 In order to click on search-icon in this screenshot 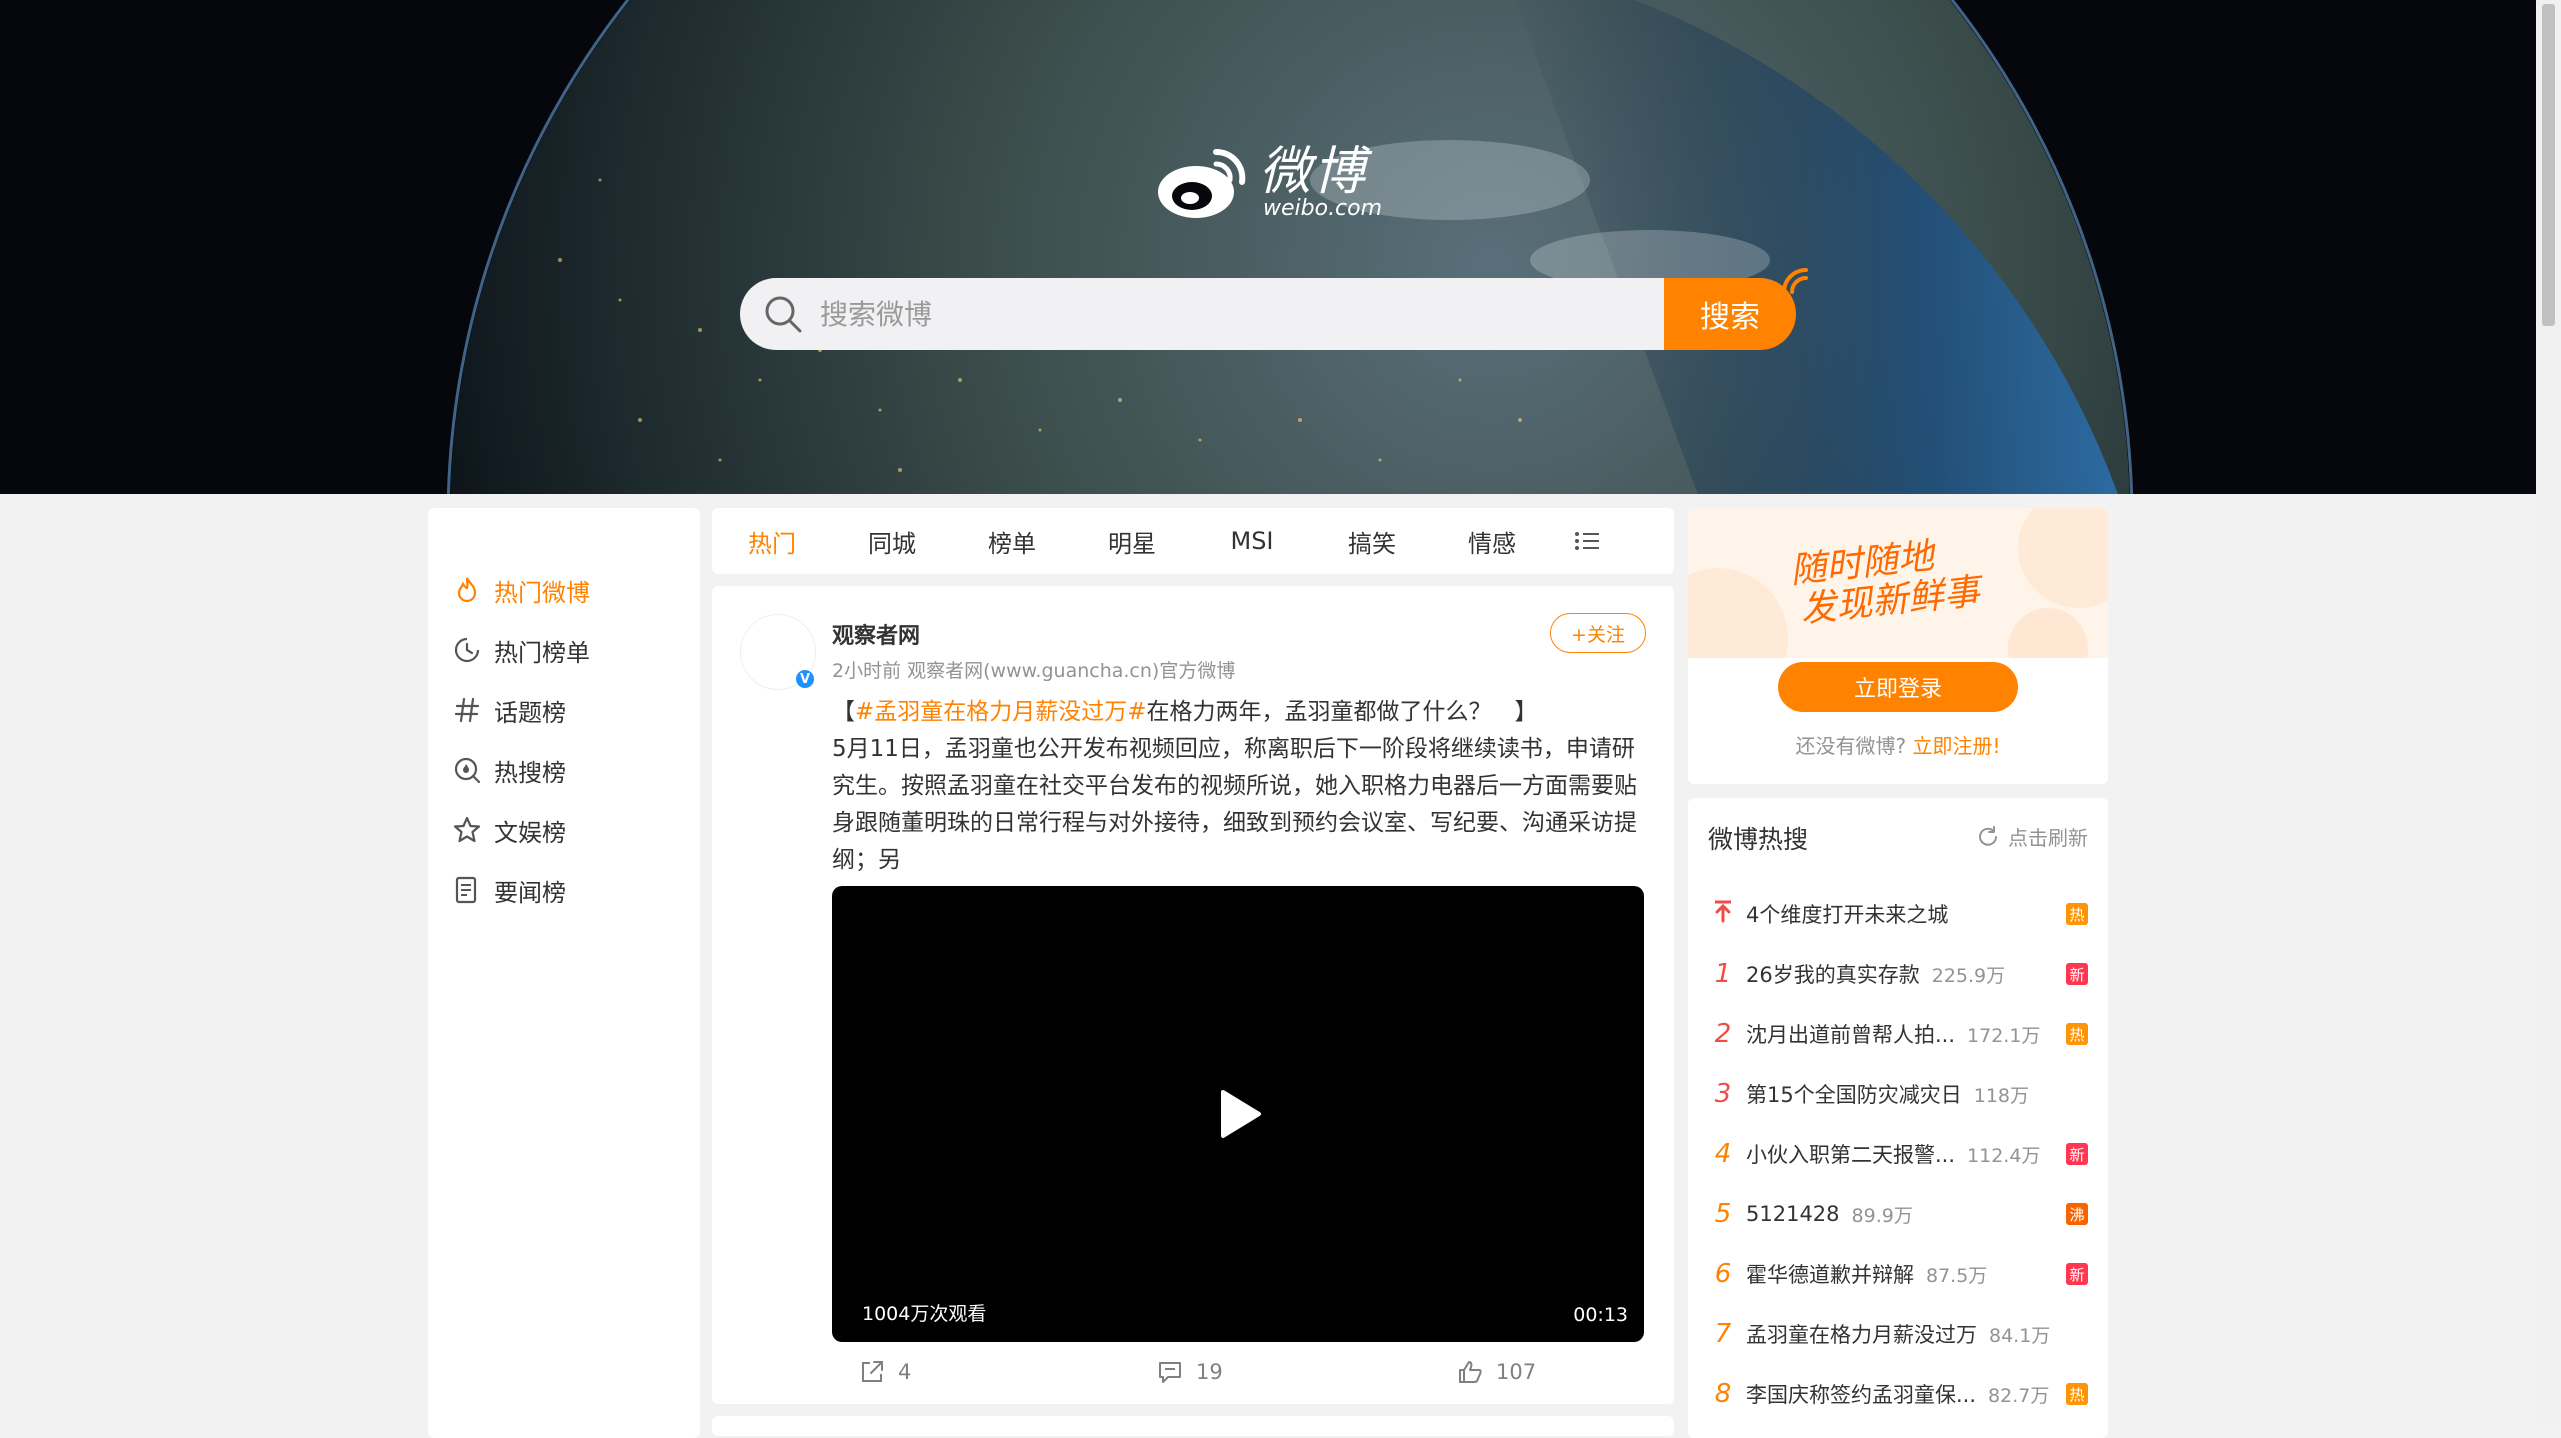, I will do `click(783, 314)`.